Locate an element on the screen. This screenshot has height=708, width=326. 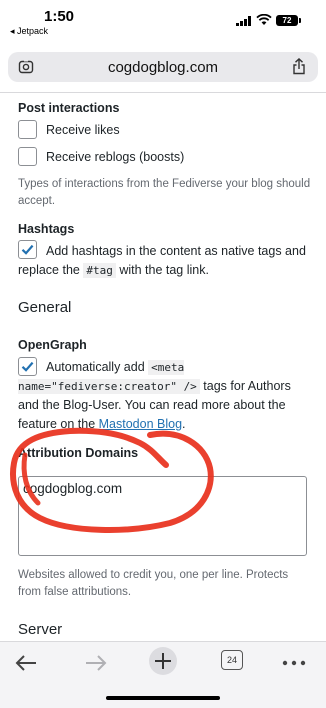
mastodon-blog-link: Mastodon Blog is located at coordinates (140, 424).